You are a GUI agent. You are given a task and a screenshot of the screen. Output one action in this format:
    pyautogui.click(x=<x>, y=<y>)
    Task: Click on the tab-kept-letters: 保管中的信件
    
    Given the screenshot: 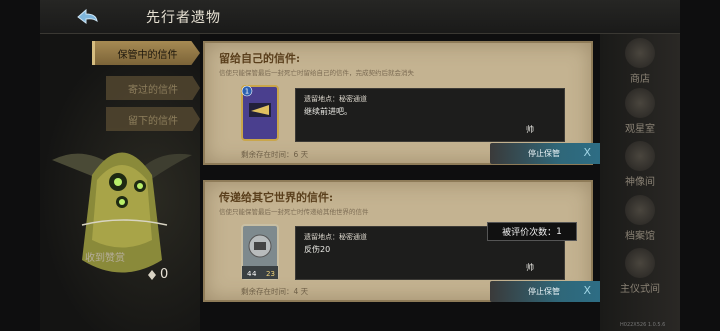 What is the action you would take?
    pyautogui.click(x=146, y=53)
    